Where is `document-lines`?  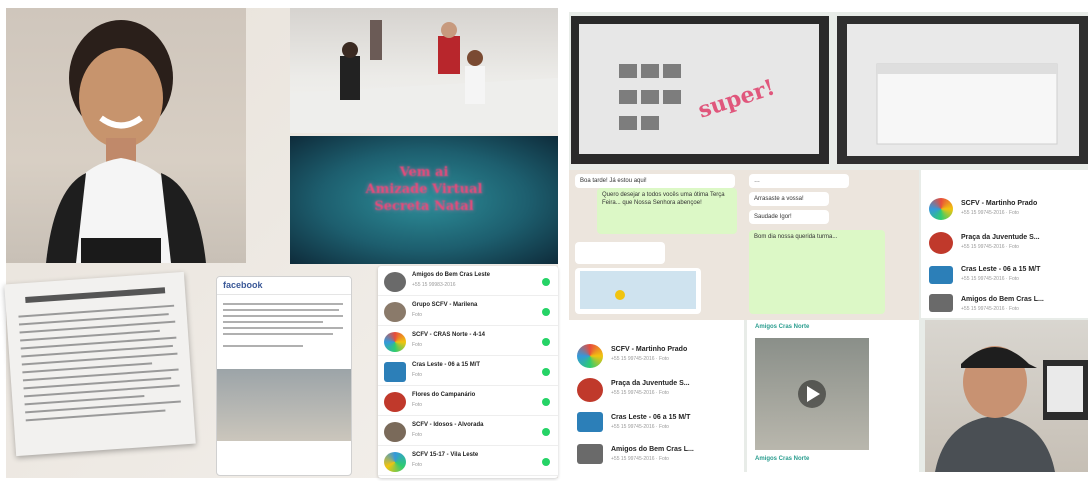
document-lines is located at coordinates (99, 354).